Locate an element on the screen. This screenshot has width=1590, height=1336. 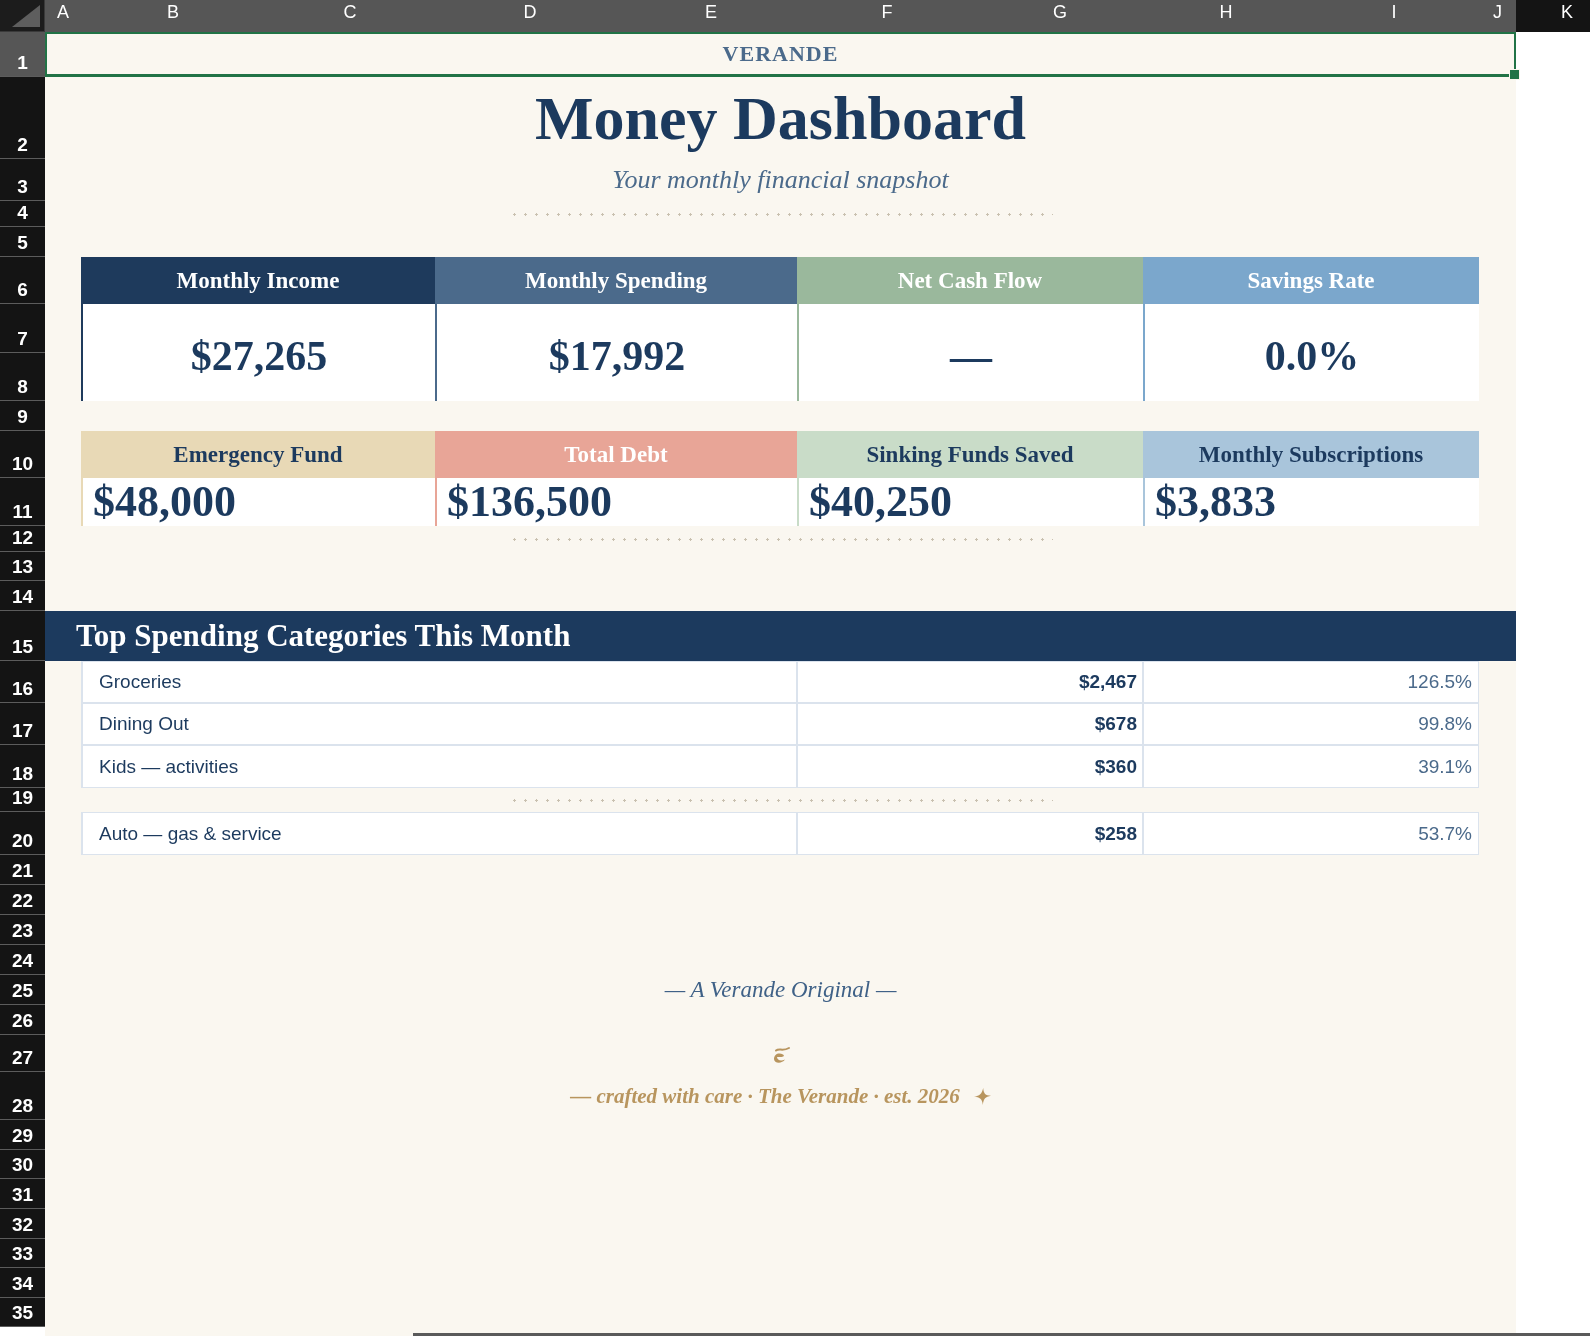
kpi-header: Total Debt is located at coordinates (616, 454).